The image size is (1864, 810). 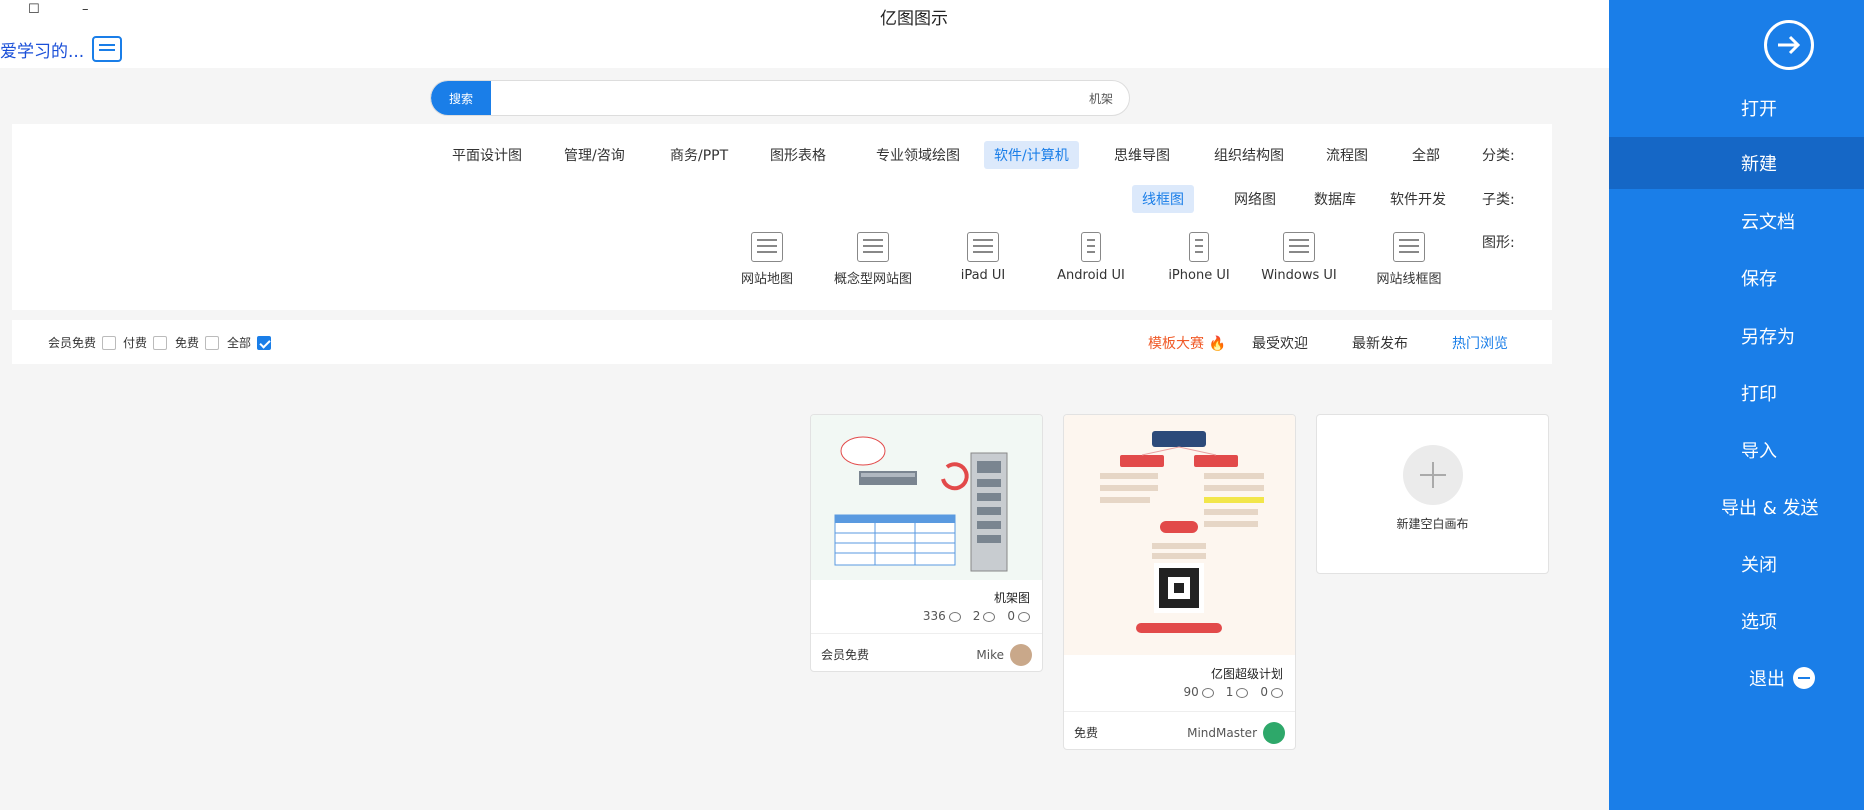 I want to click on filter-all: 全部, so click(x=249, y=342).